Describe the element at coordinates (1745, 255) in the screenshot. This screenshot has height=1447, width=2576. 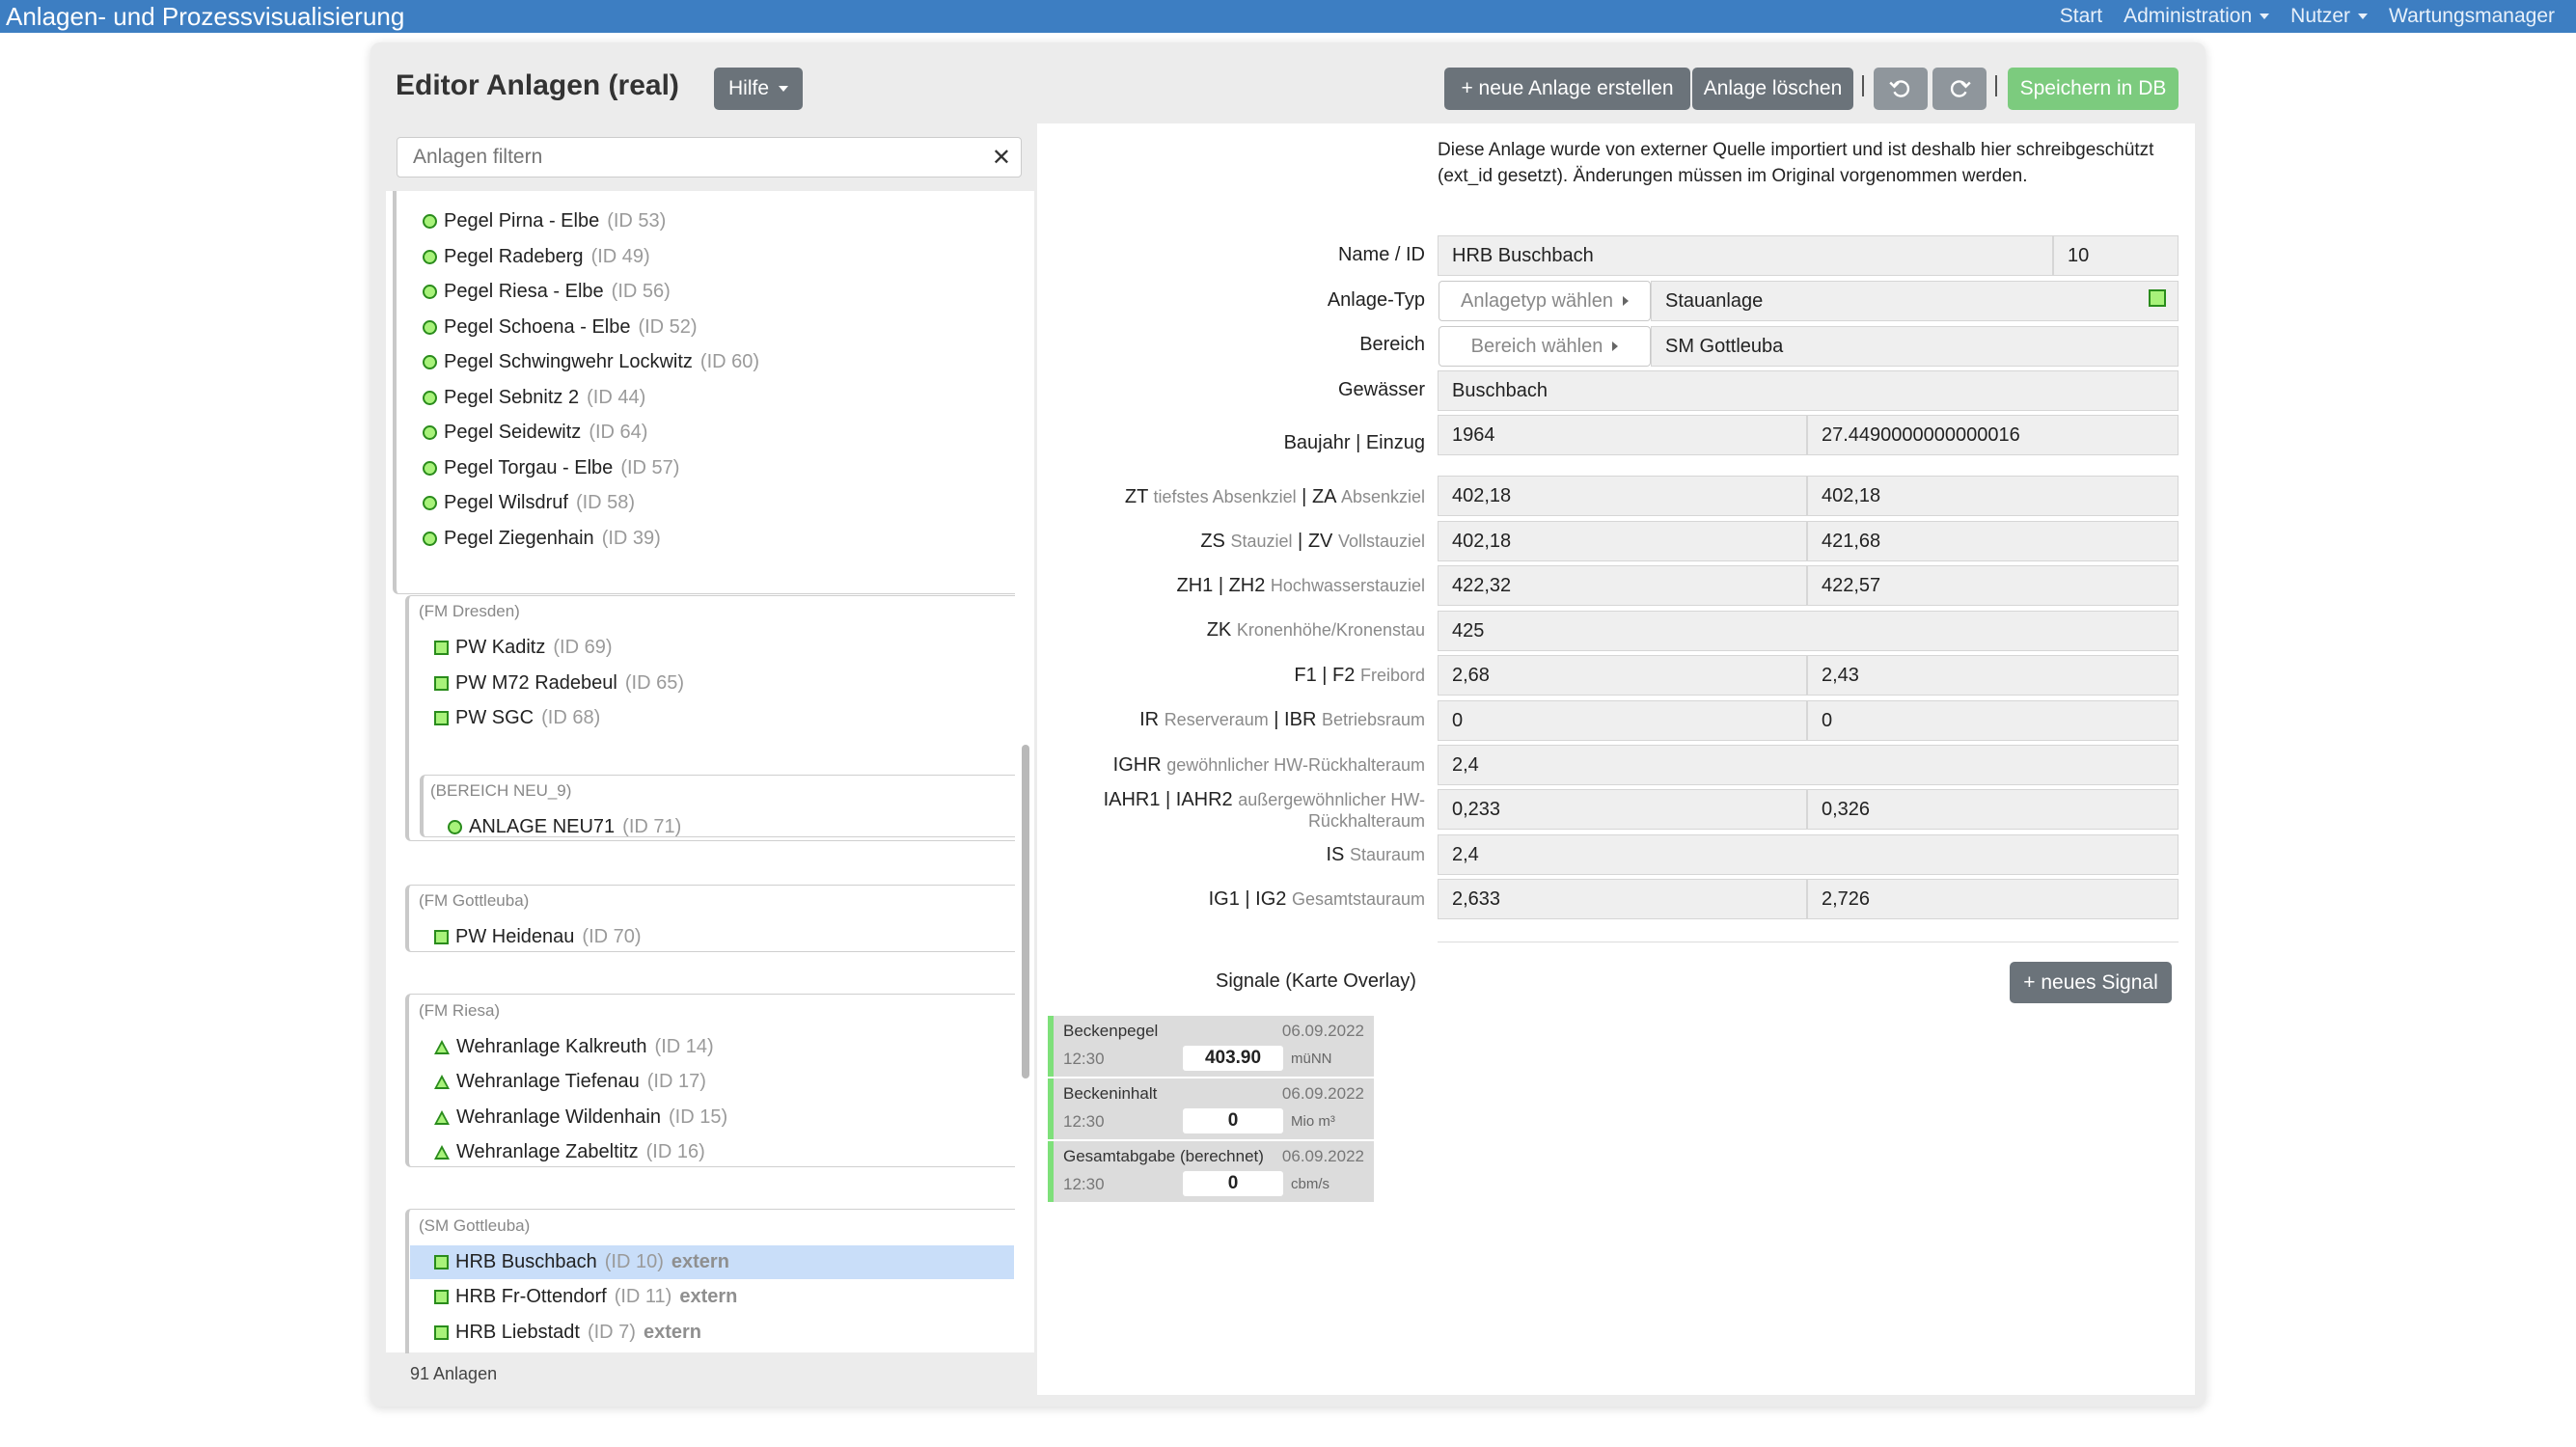
I see `name-field: HRB Buschbach` at that location.